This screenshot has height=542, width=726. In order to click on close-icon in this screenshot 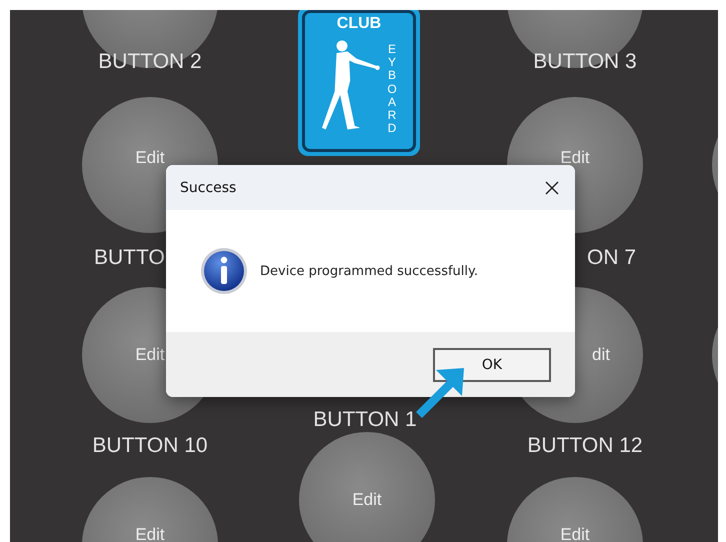, I will do `click(552, 187)`.